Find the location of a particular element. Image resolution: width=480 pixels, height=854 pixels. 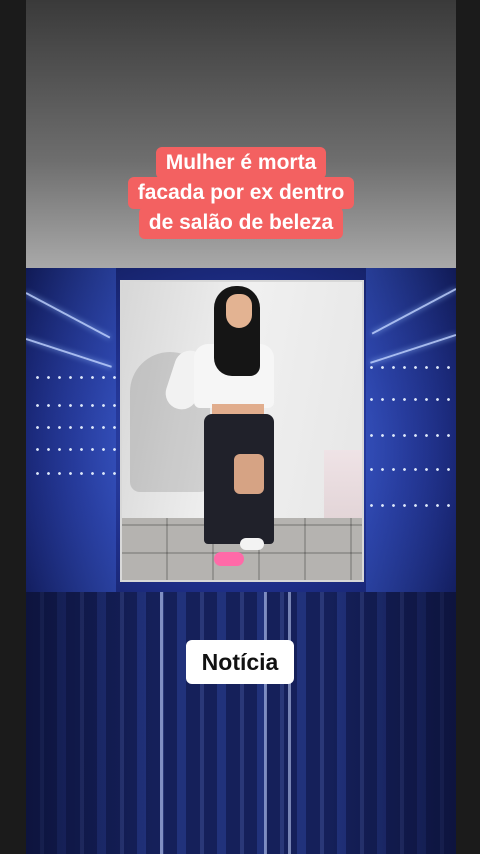

photo-figure-jeans-rip is located at coordinates (249, 474).